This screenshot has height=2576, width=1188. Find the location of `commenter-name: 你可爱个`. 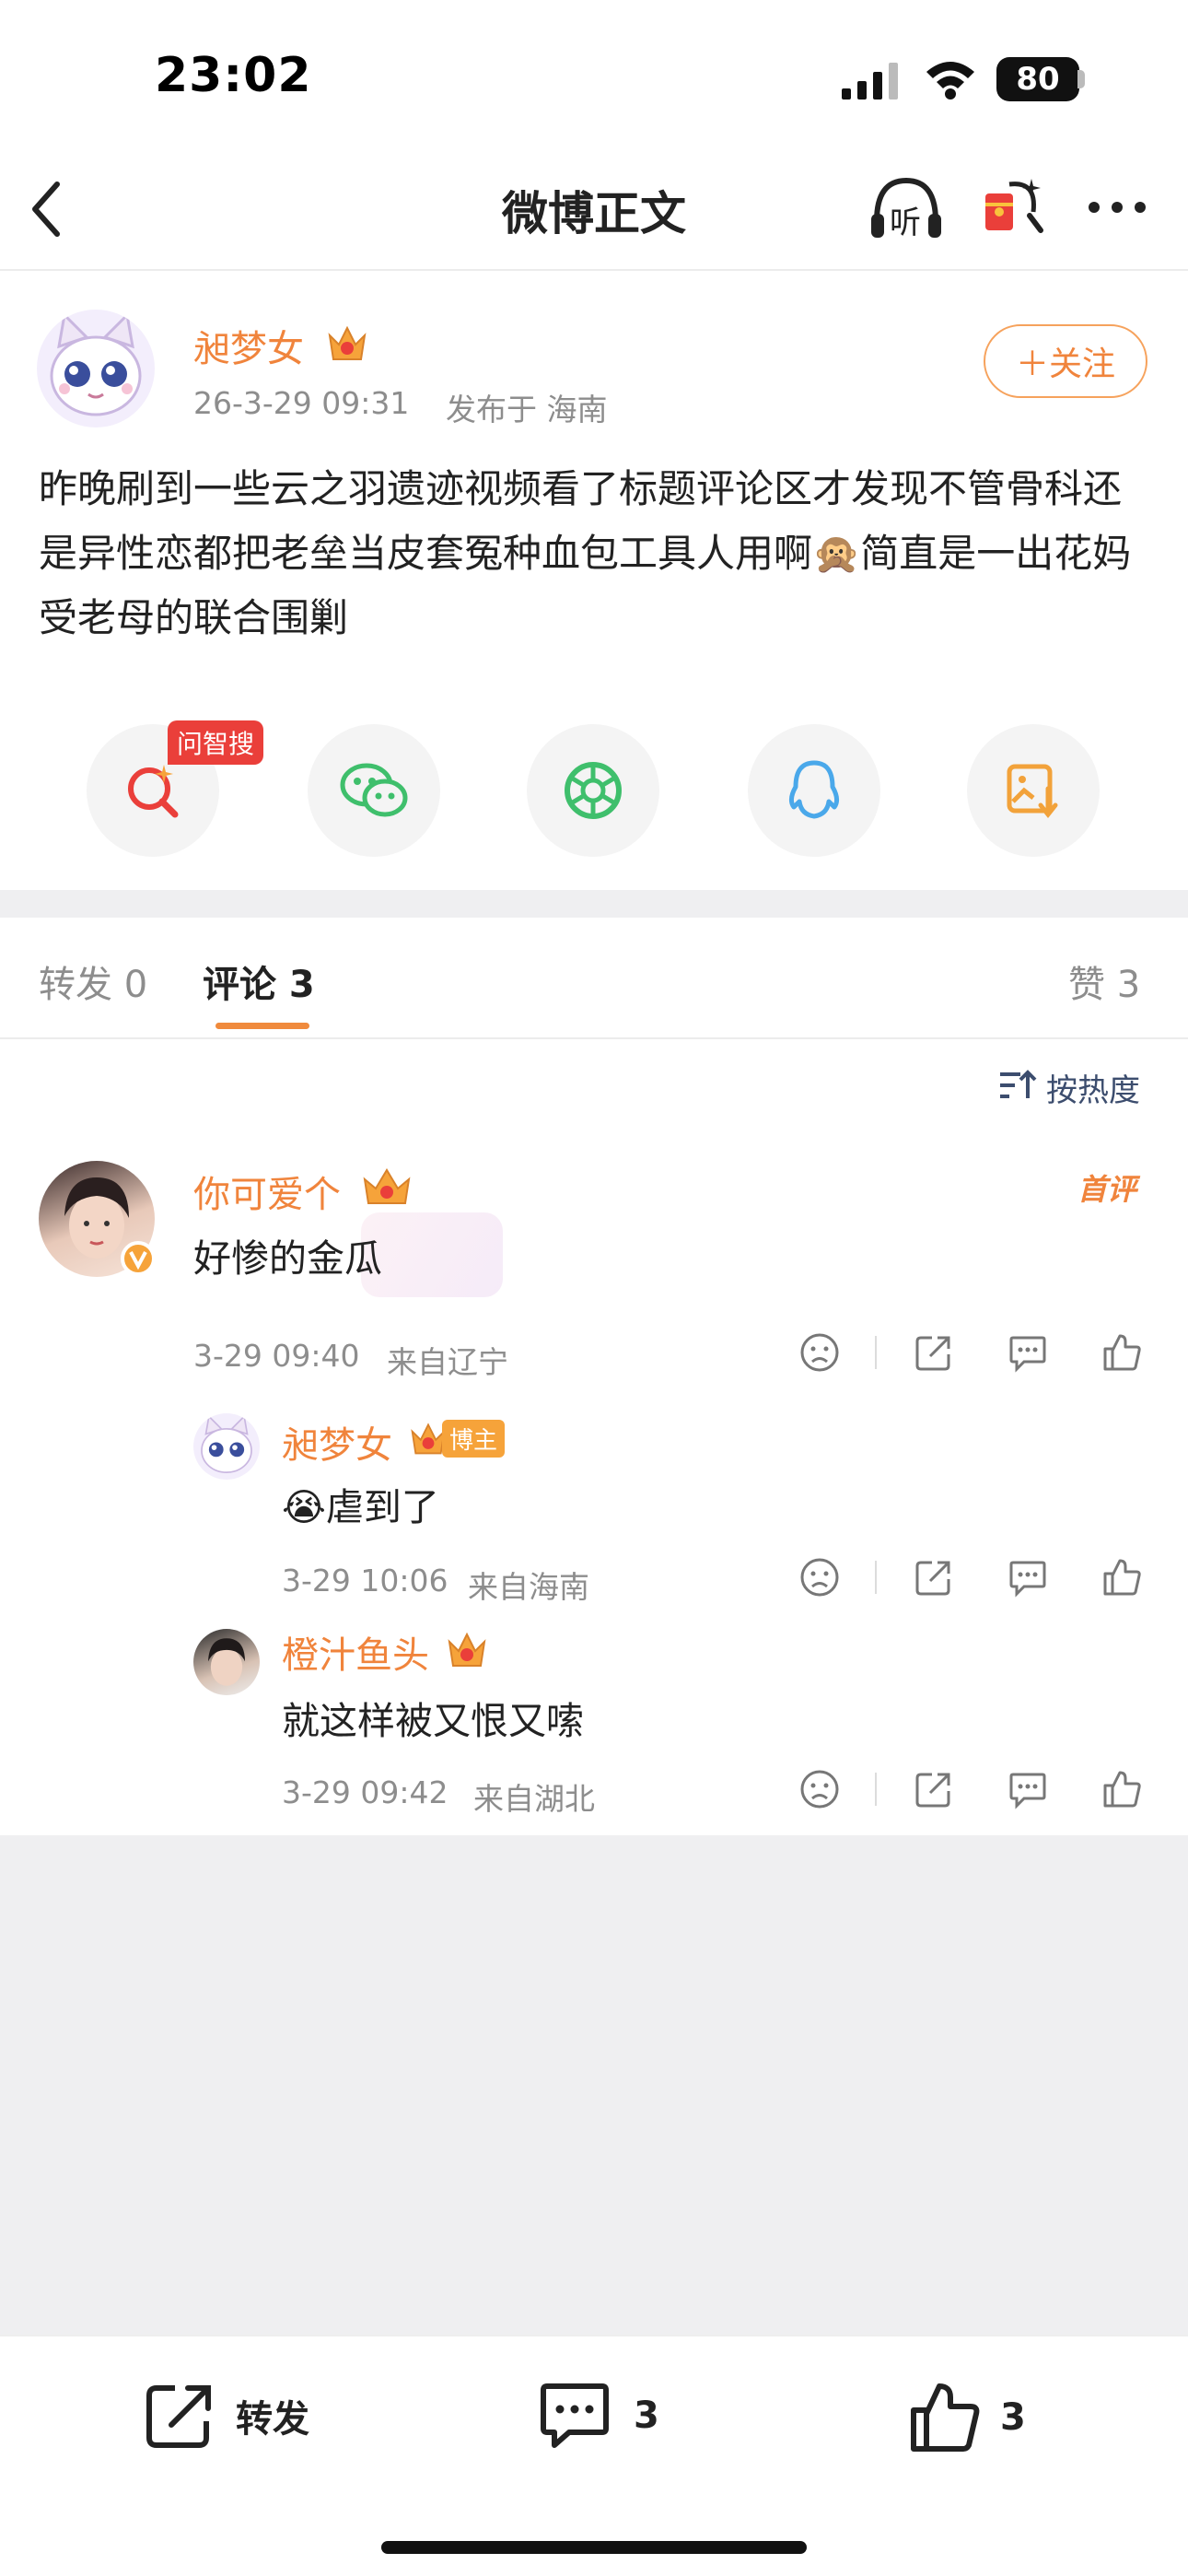

commenter-name: 你可爱个 is located at coordinates (267, 1191).